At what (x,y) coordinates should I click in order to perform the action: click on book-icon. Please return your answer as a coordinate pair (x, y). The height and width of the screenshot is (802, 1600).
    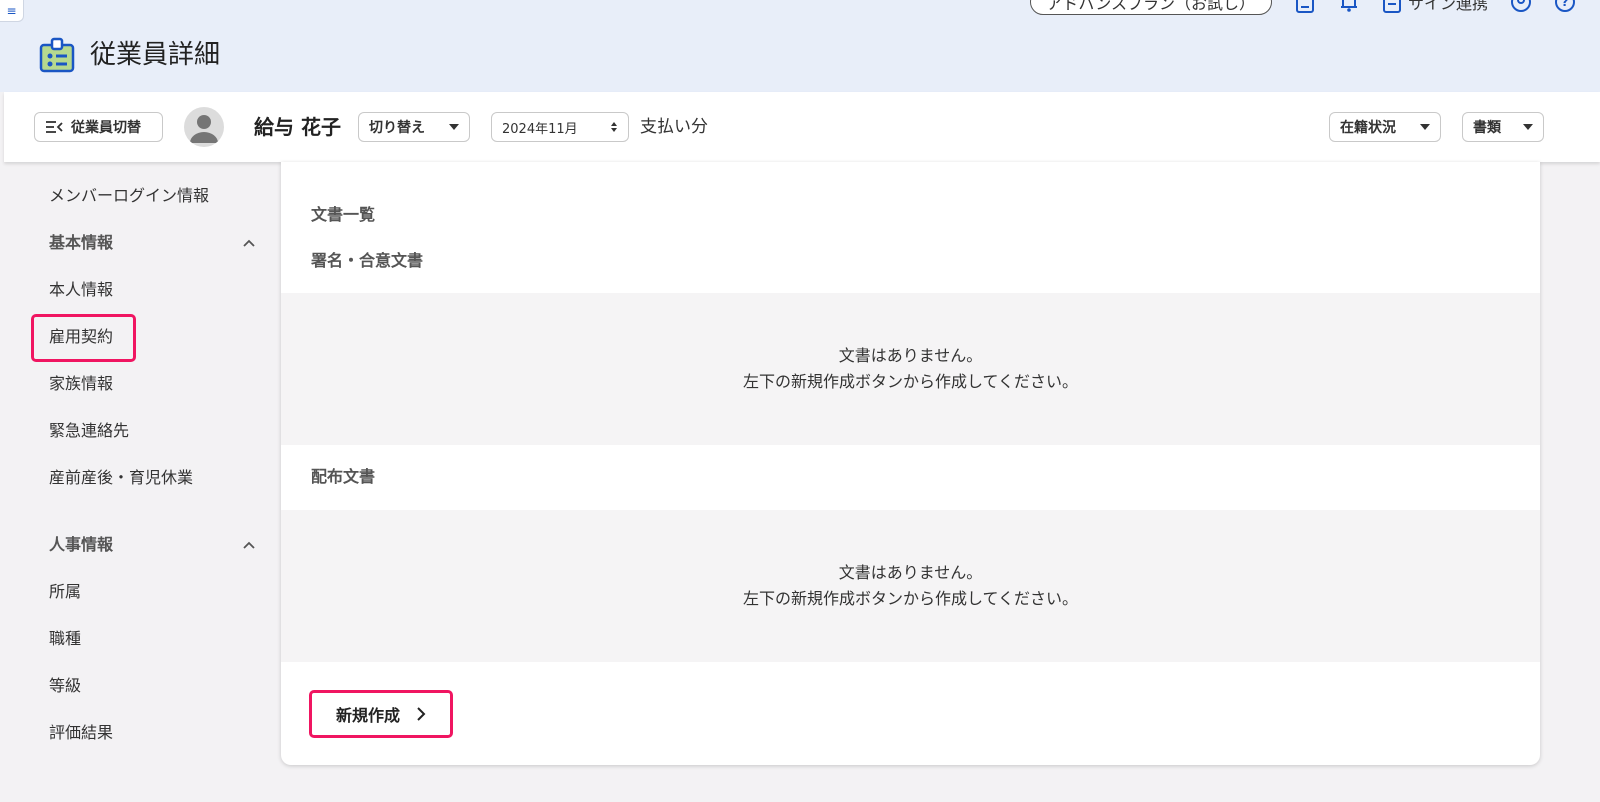
    Looking at the image, I should click on (1305, 6).